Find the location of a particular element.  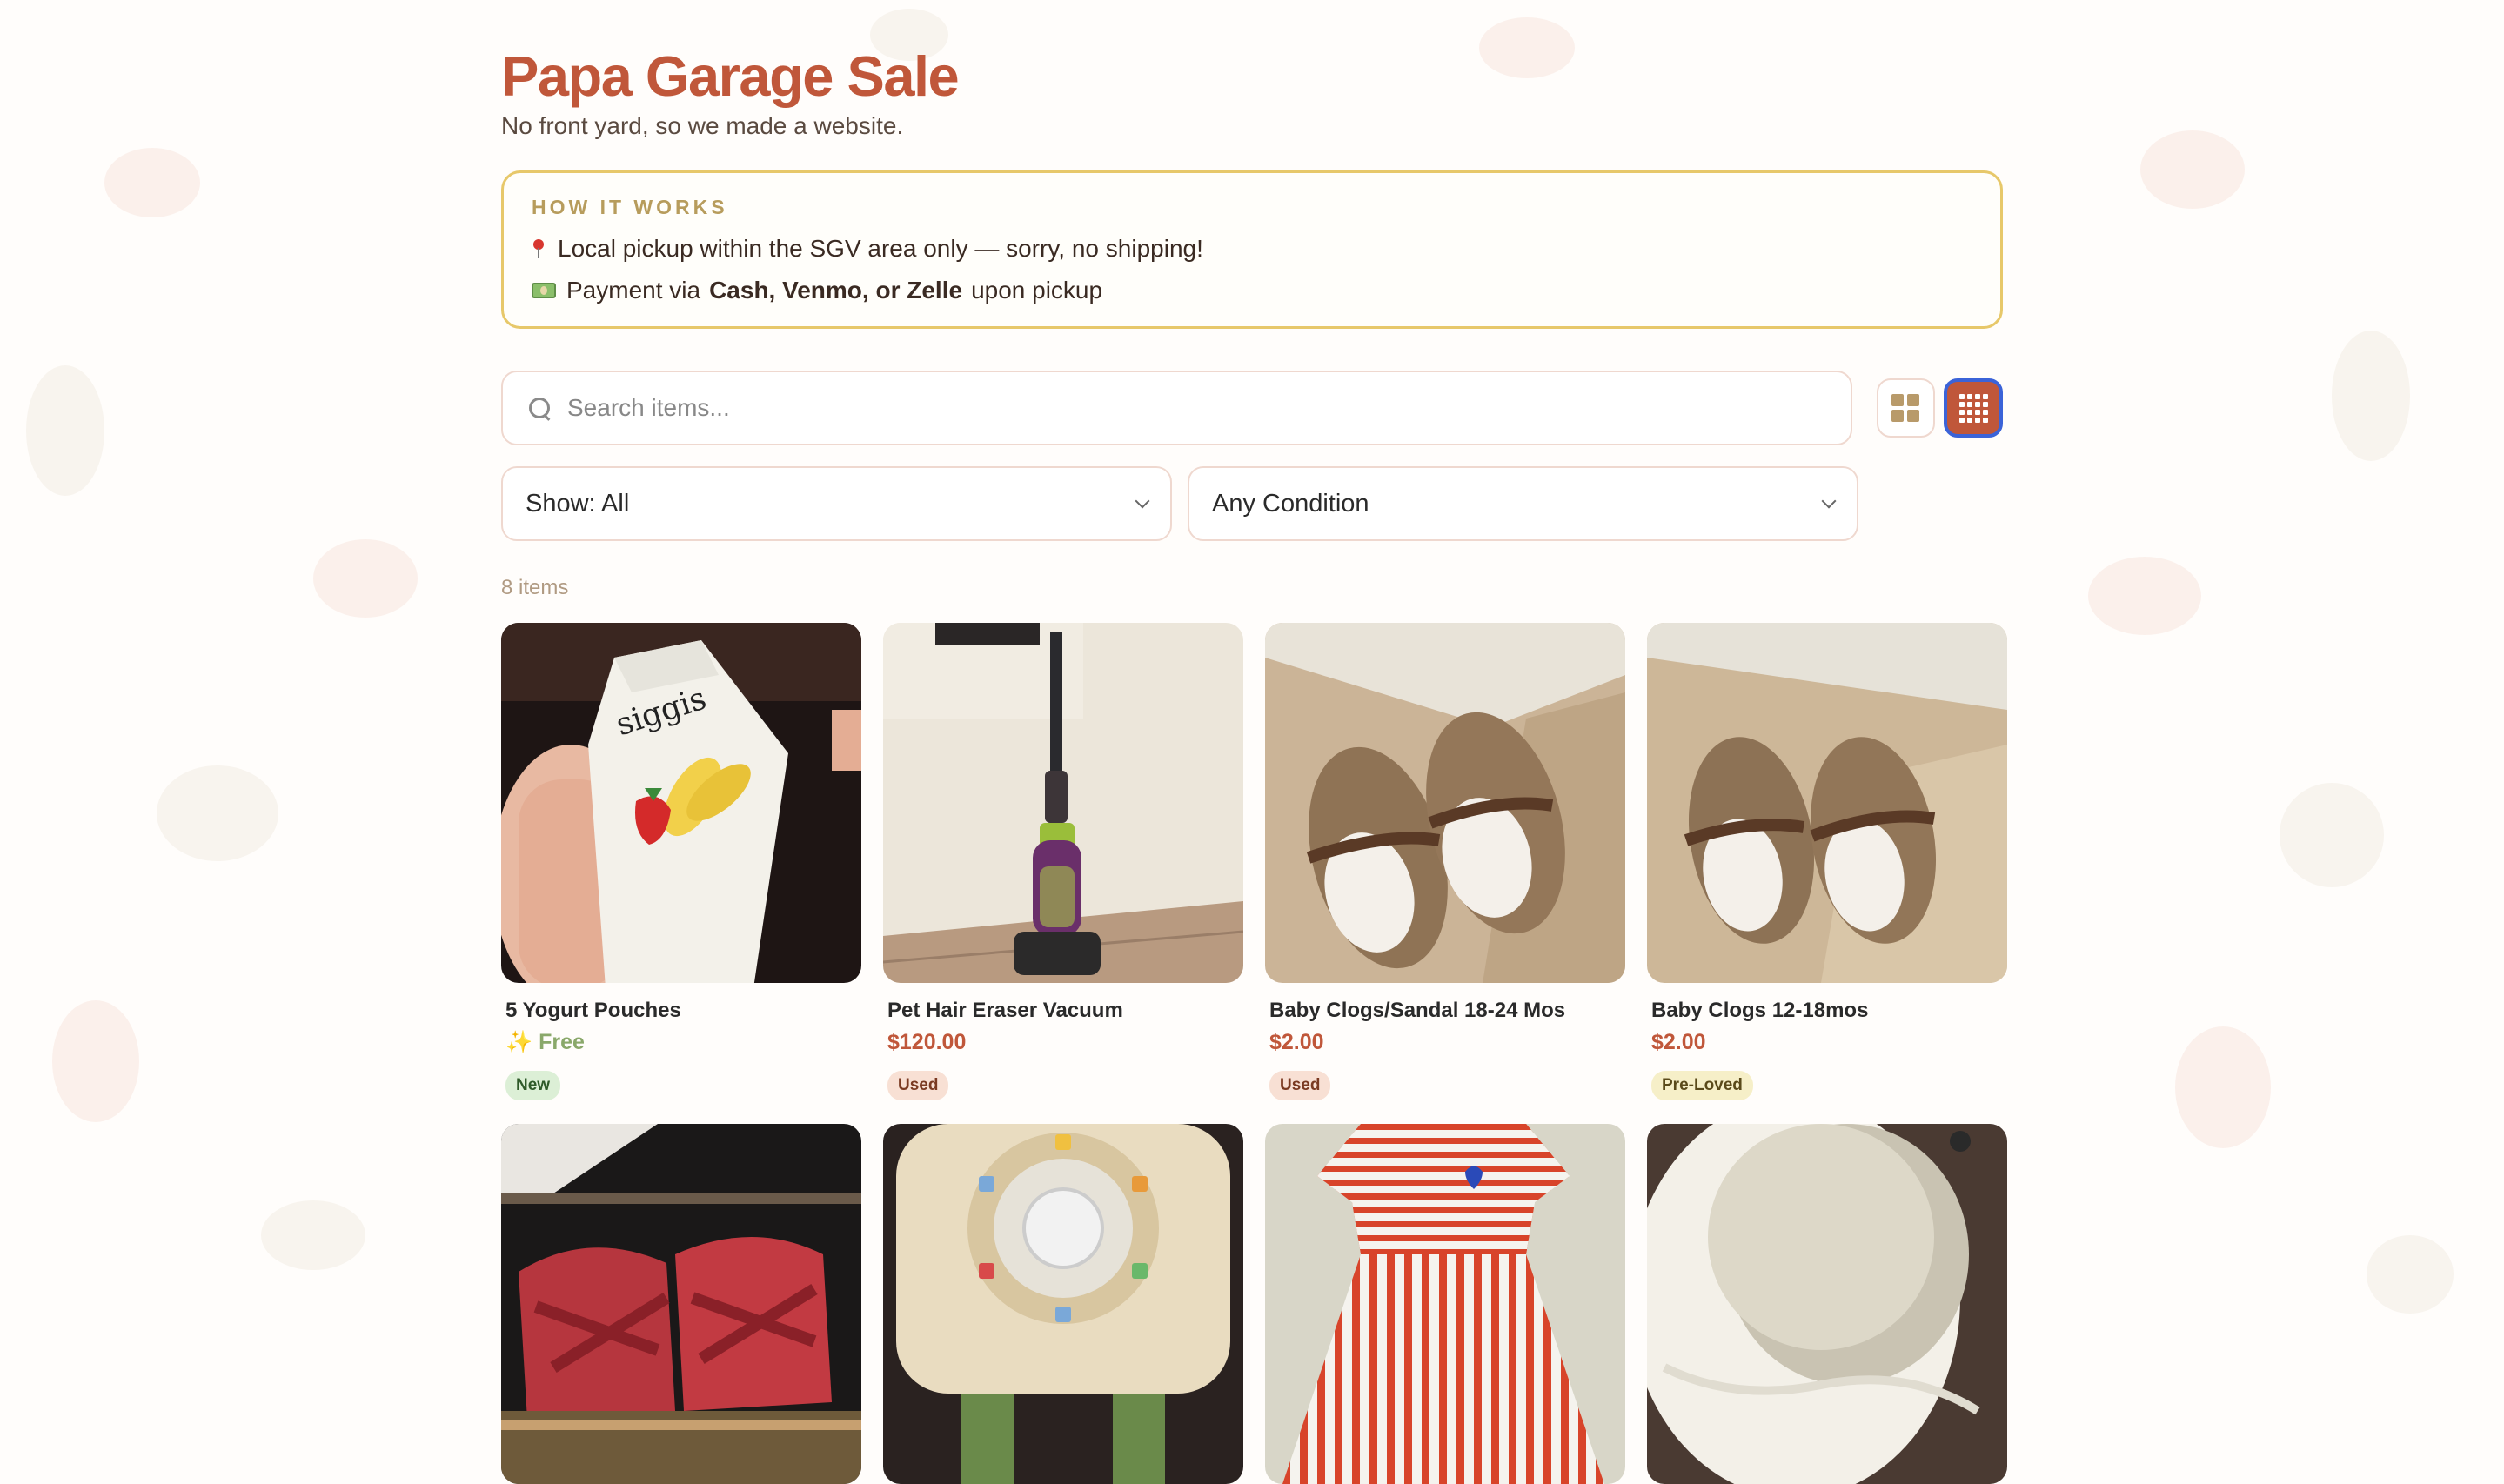

product-photo-red-sandals is located at coordinates (681, 1304).